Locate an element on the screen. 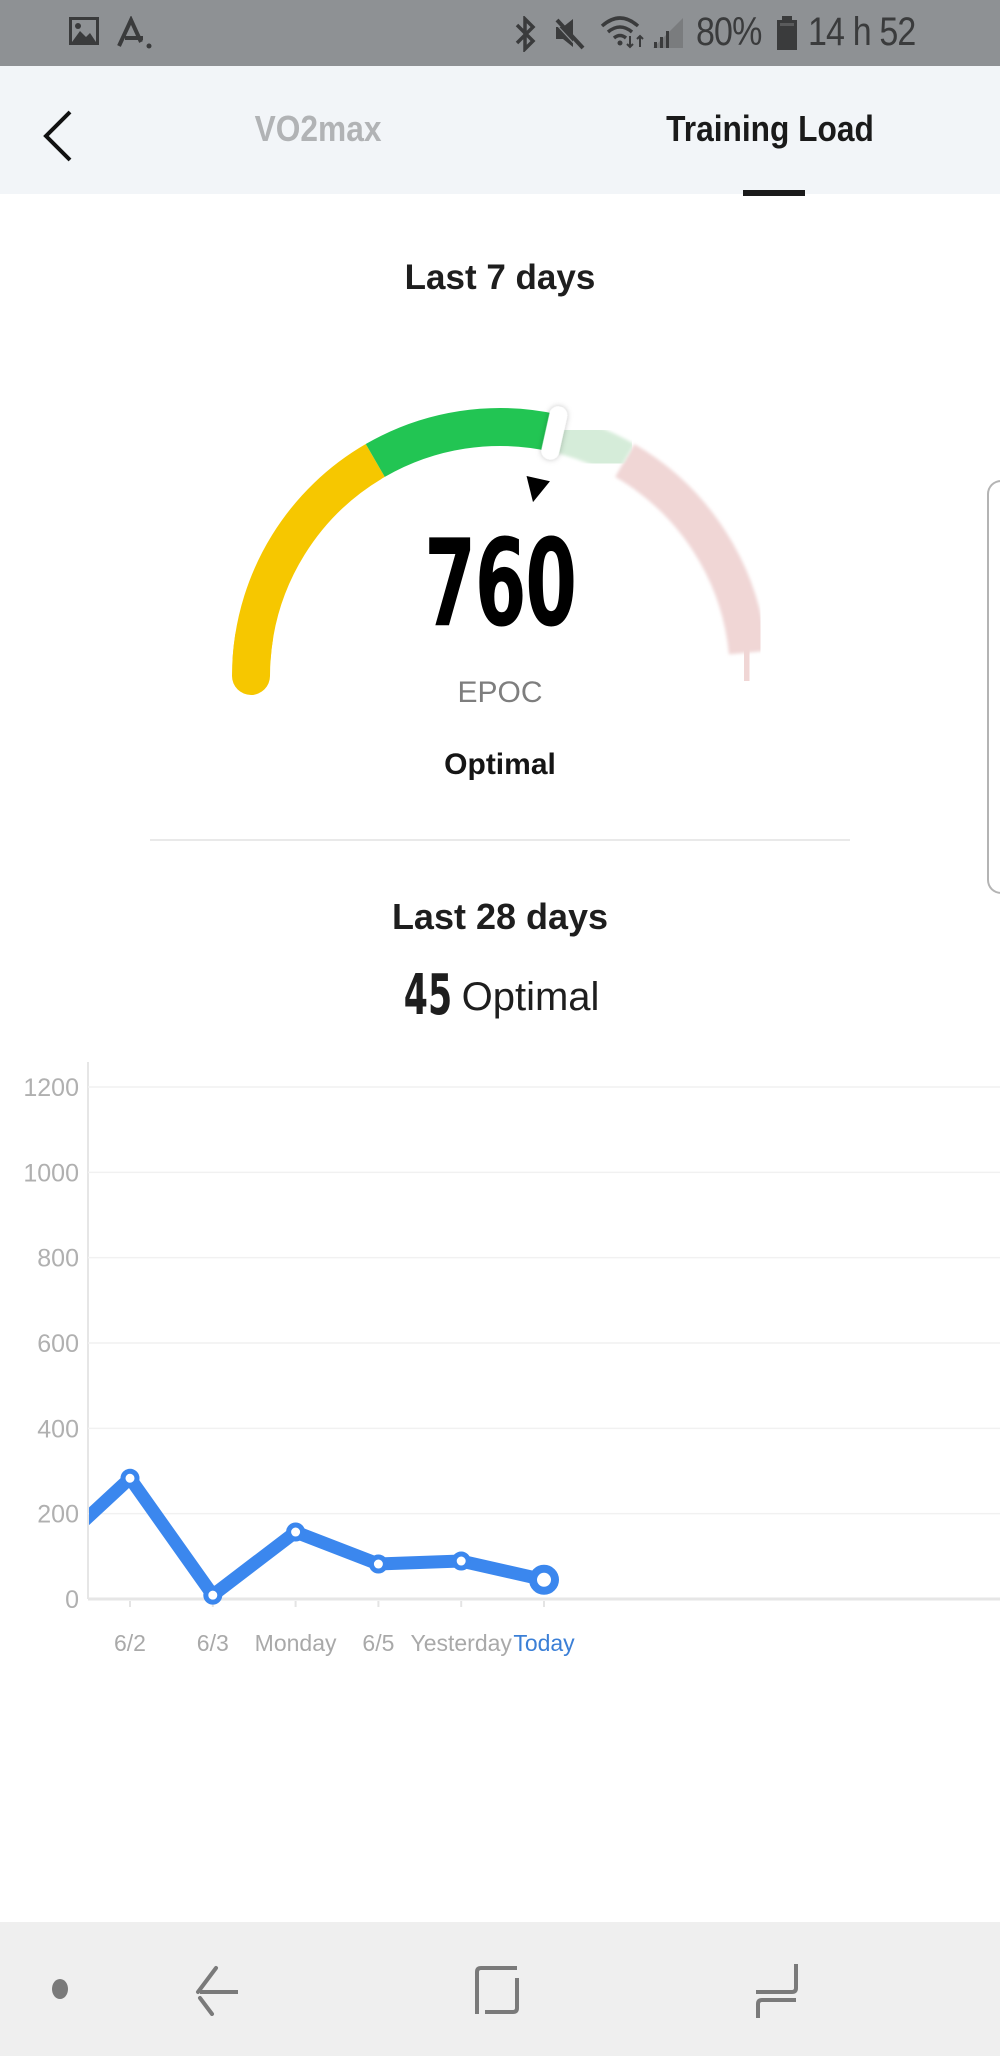 Image resolution: width=1000 pixels, height=2056 pixels. home-icon is located at coordinates (499, 1990).